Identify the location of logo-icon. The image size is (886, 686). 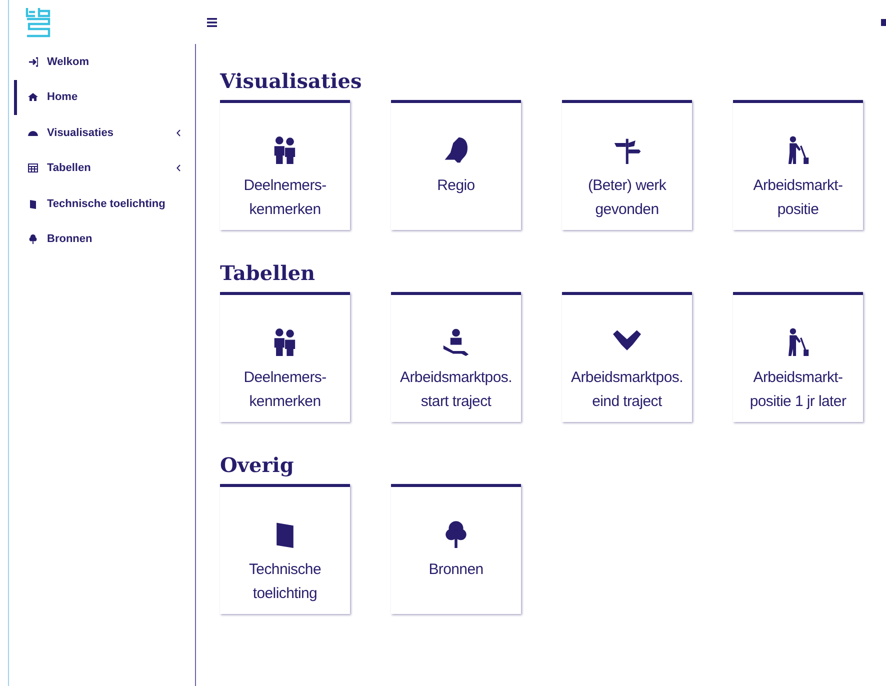
(38, 22).